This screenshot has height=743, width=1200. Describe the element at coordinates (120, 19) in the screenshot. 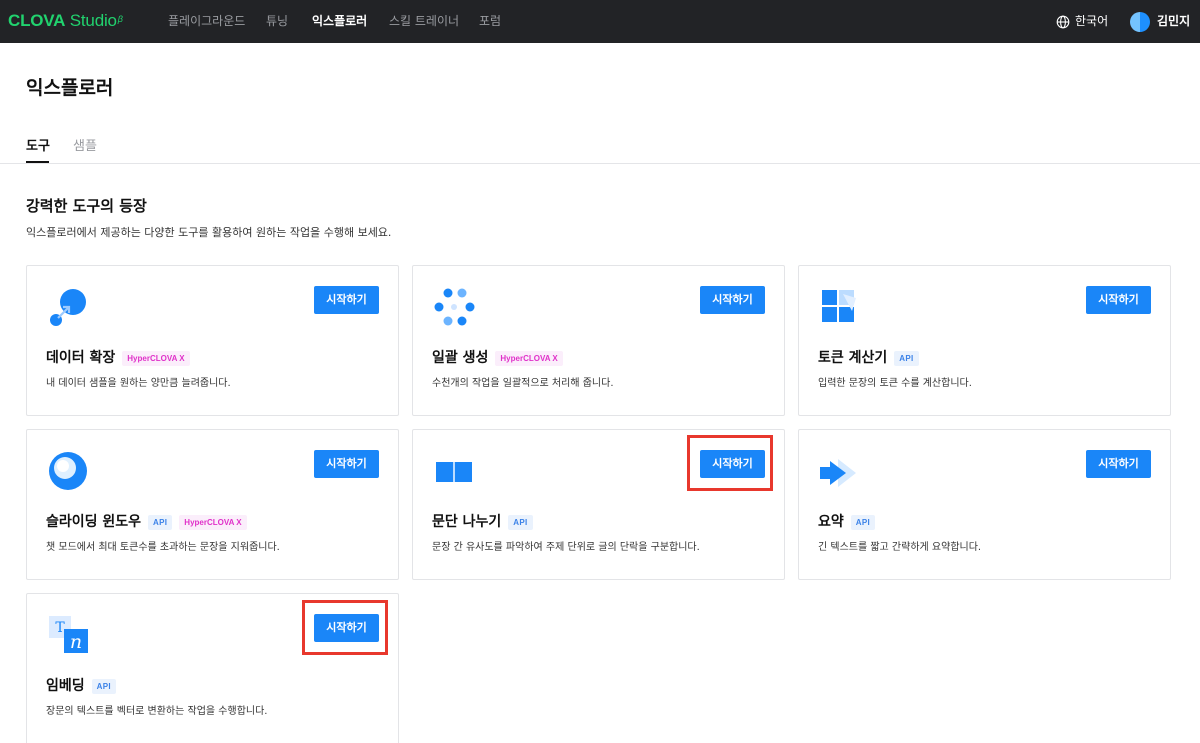

I see `brand-beta-mark: β` at that location.